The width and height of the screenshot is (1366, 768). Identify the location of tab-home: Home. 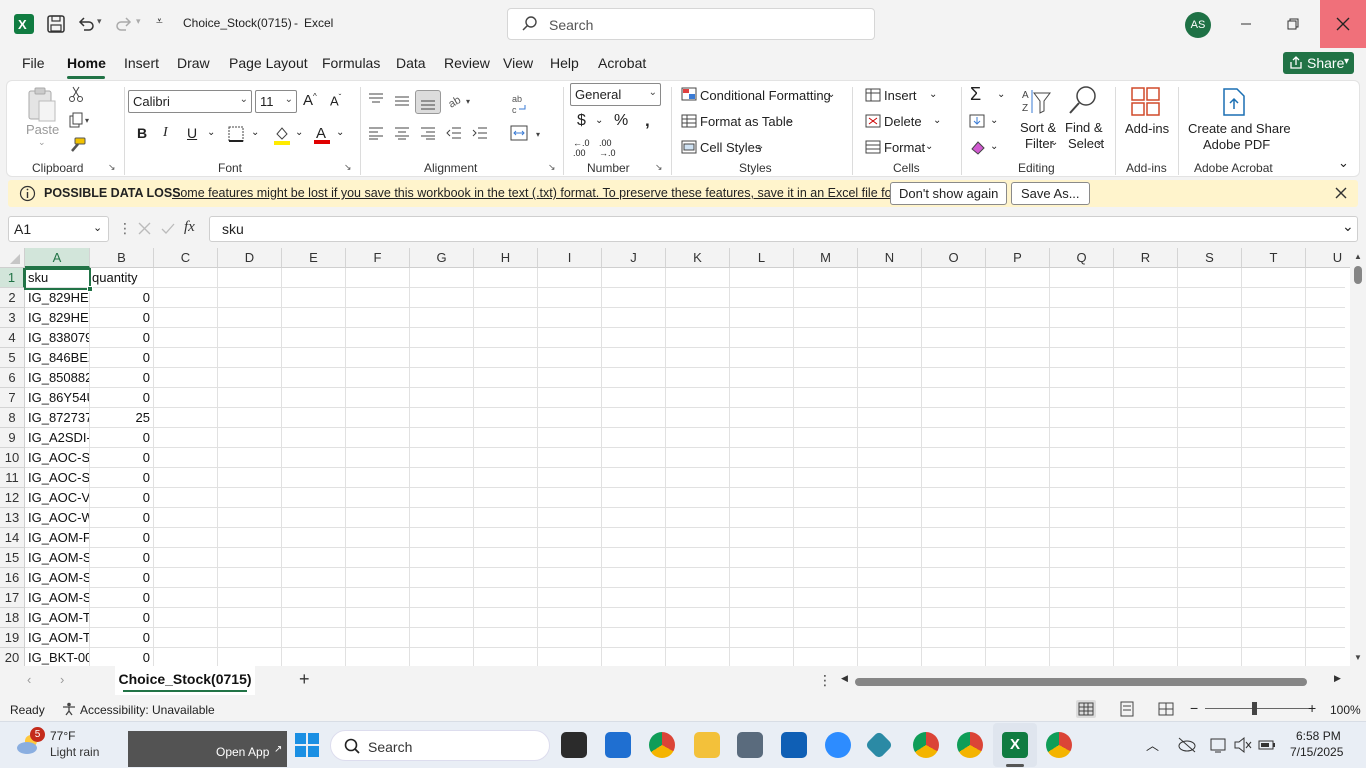
(86, 63).